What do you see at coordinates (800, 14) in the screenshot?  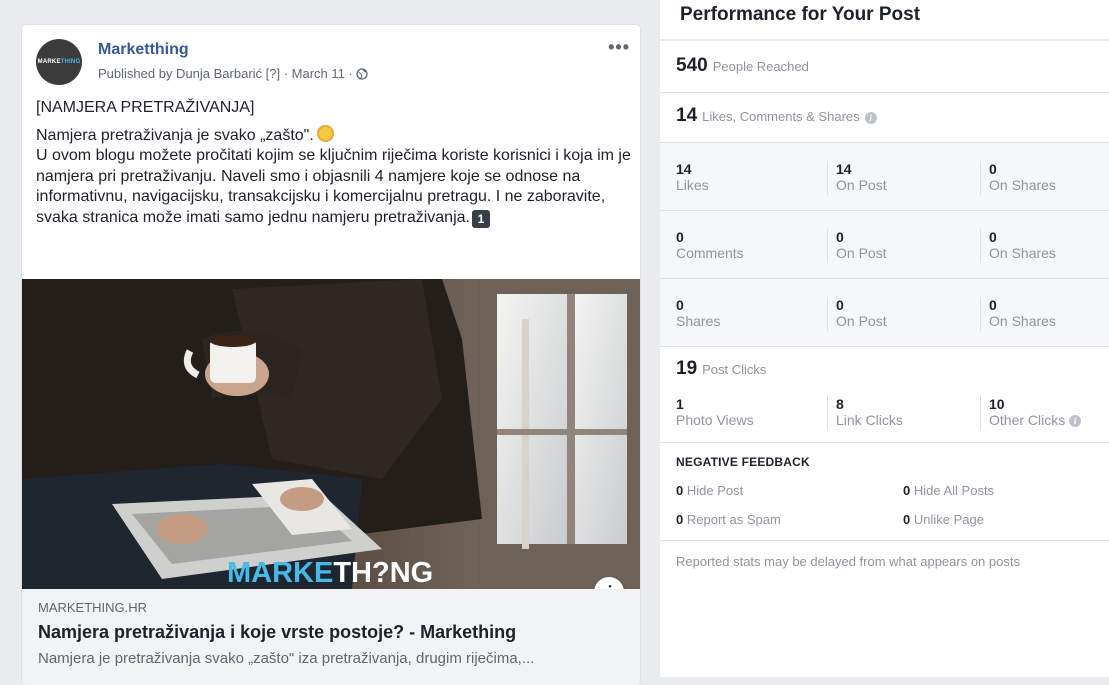 I see `insights-title: Performance for Your Post` at bounding box center [800, 14].